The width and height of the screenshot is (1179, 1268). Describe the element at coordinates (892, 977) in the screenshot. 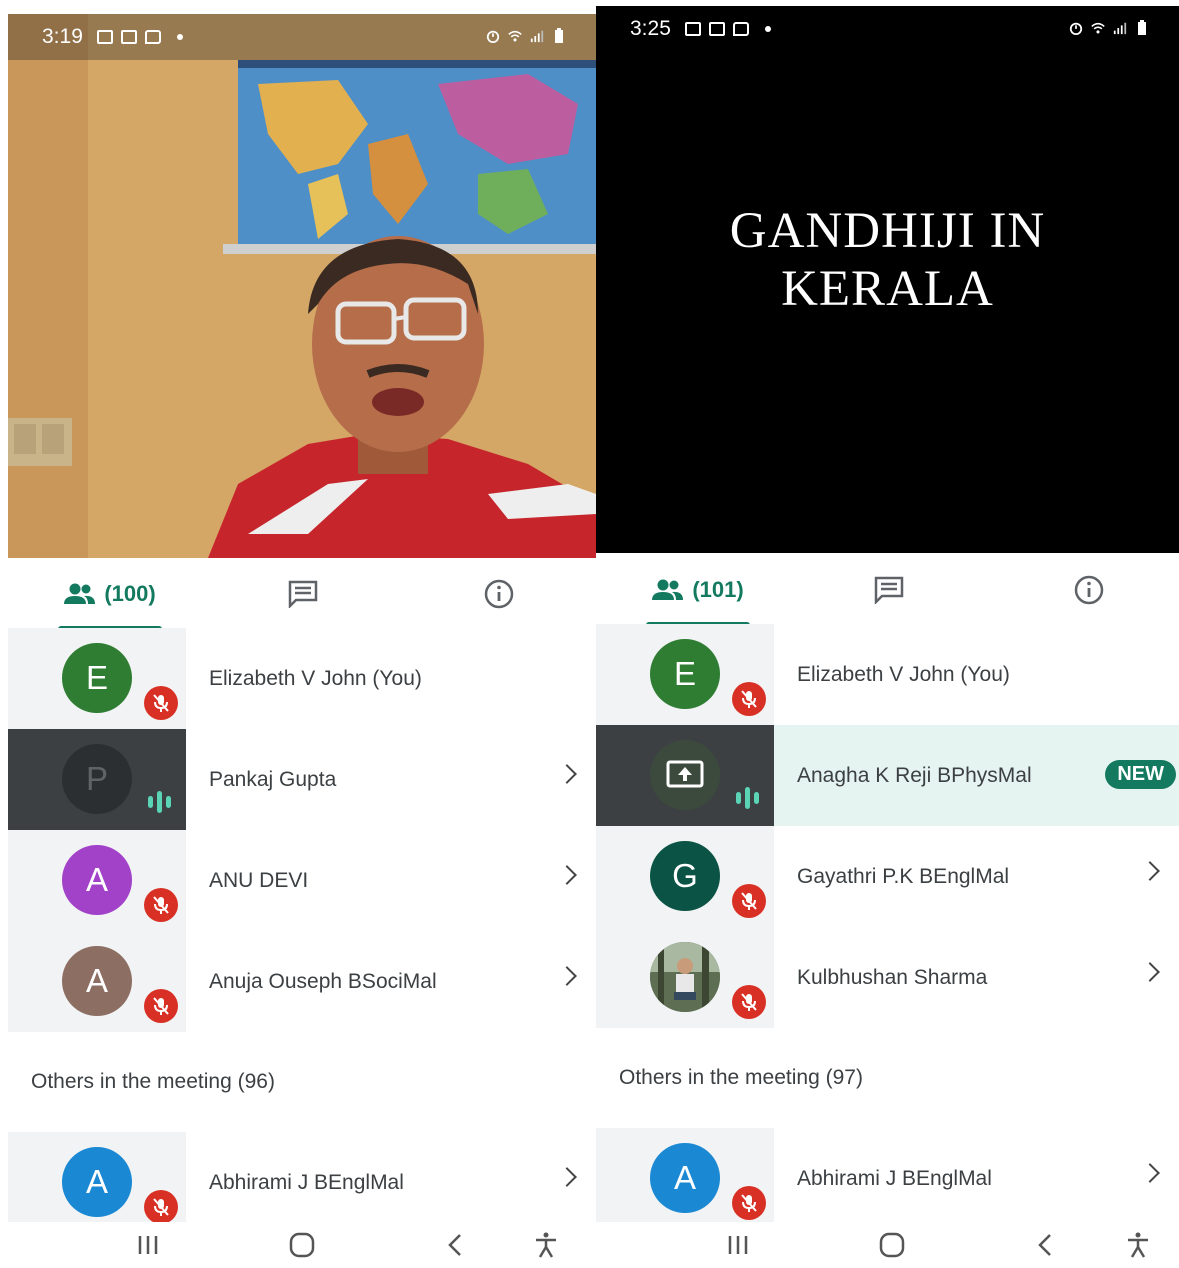

I see `participant-name: Kulbhushan Sharma` at that location.